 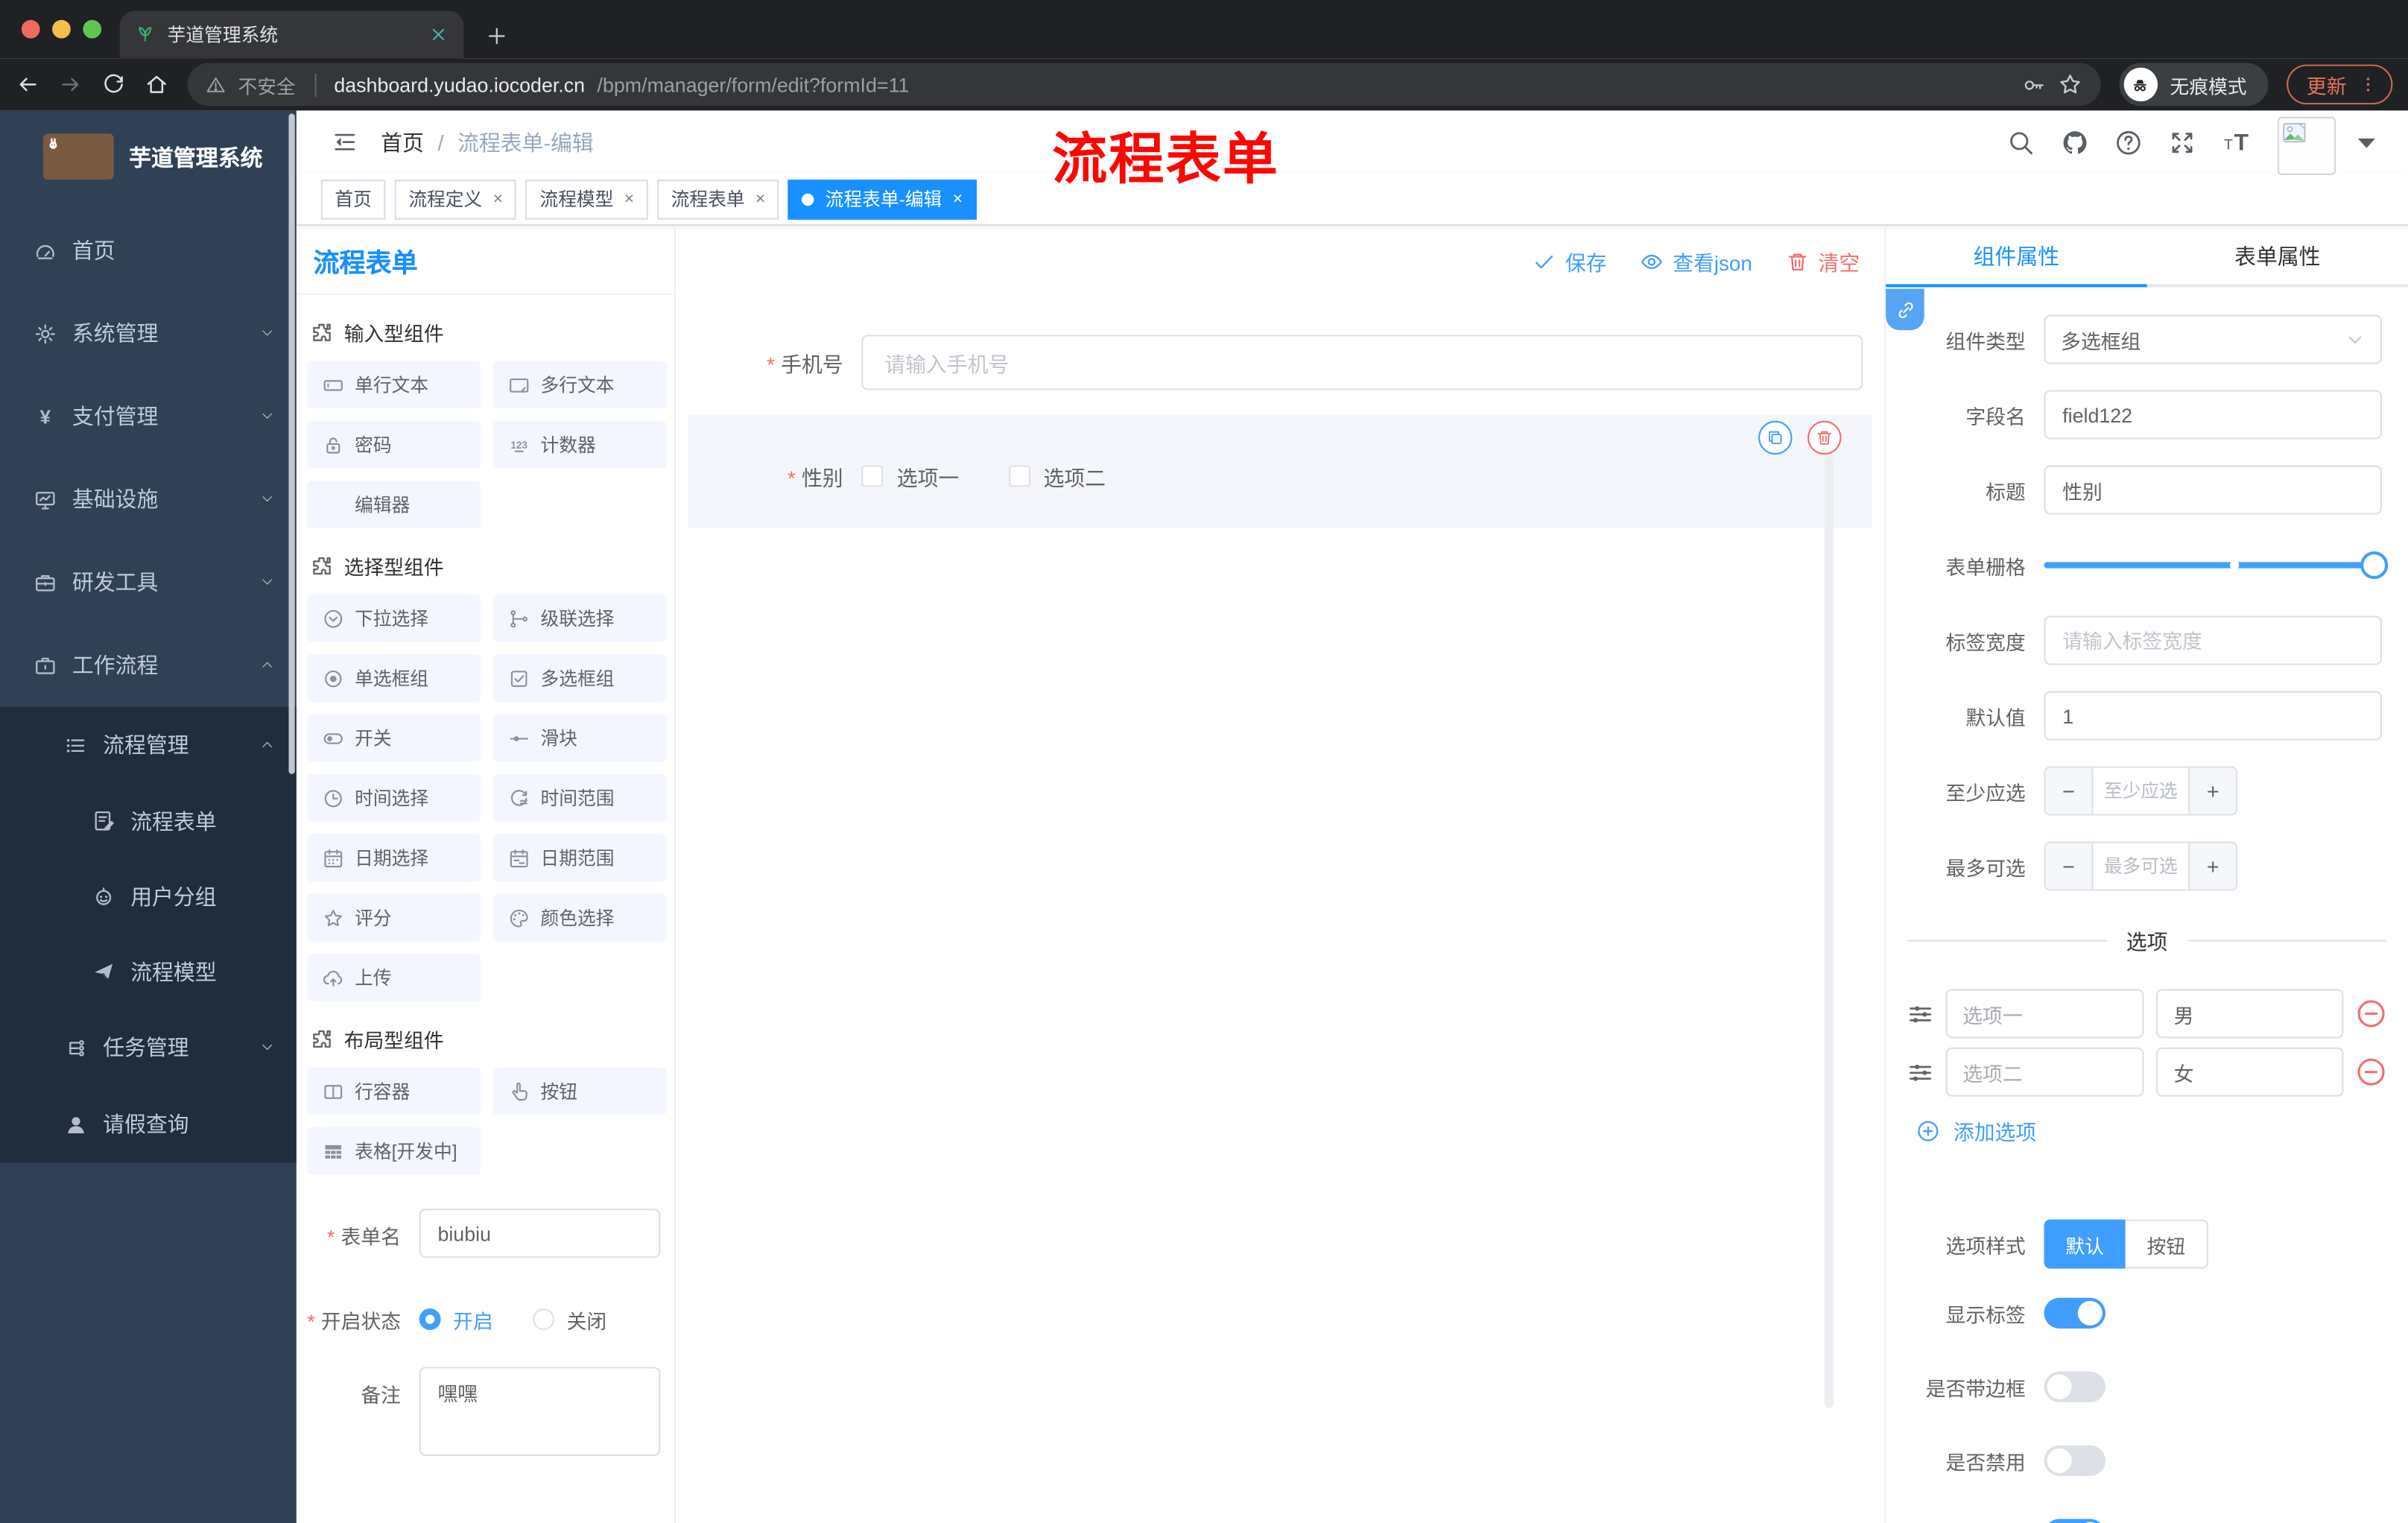 I want to click on new-tab-button, so click(x=496, y=36).